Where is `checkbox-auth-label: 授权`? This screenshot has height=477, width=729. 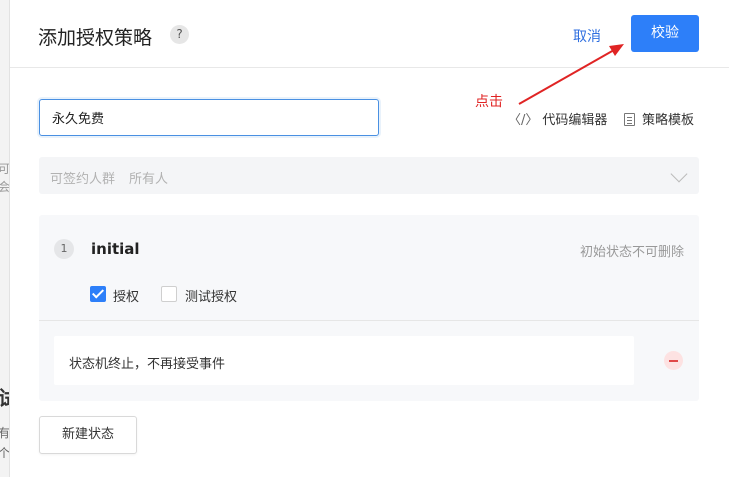 checkbox-auth-label: 授权 is located at coordinates (126, 295).